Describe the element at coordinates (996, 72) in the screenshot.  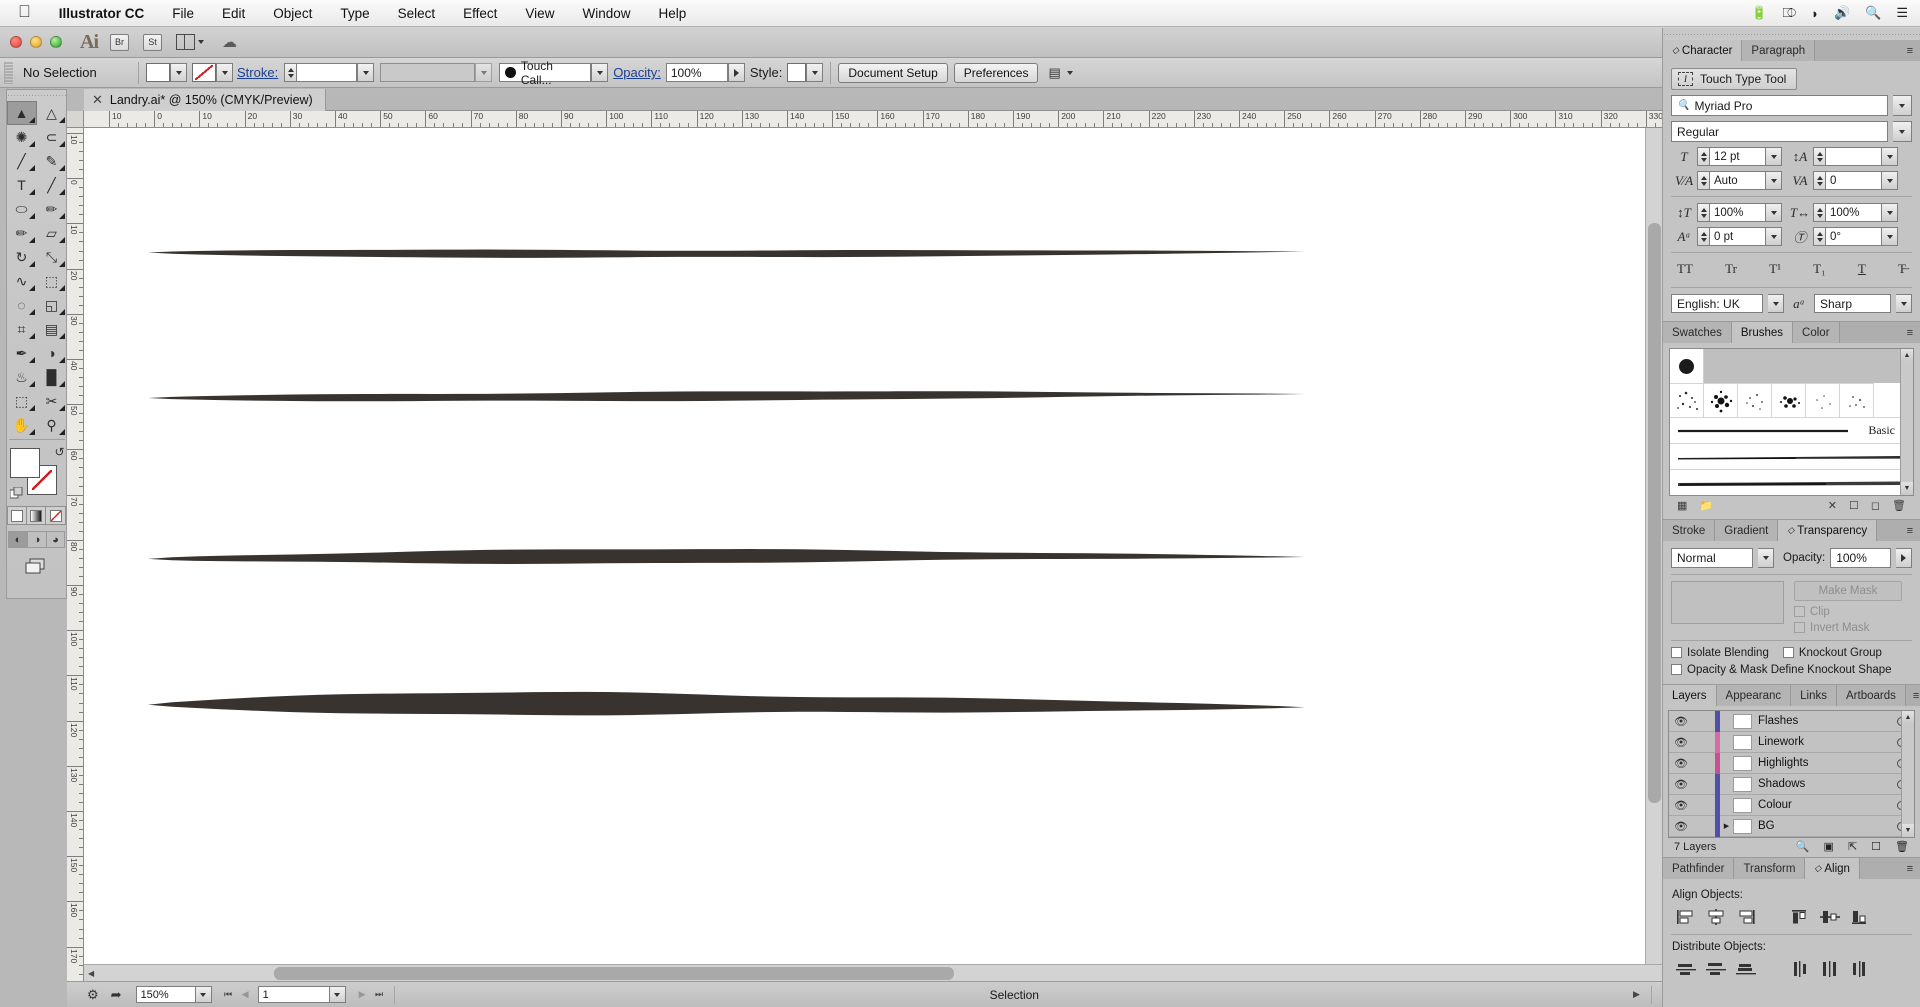
I see `preferences-button: Preferences` at that location.